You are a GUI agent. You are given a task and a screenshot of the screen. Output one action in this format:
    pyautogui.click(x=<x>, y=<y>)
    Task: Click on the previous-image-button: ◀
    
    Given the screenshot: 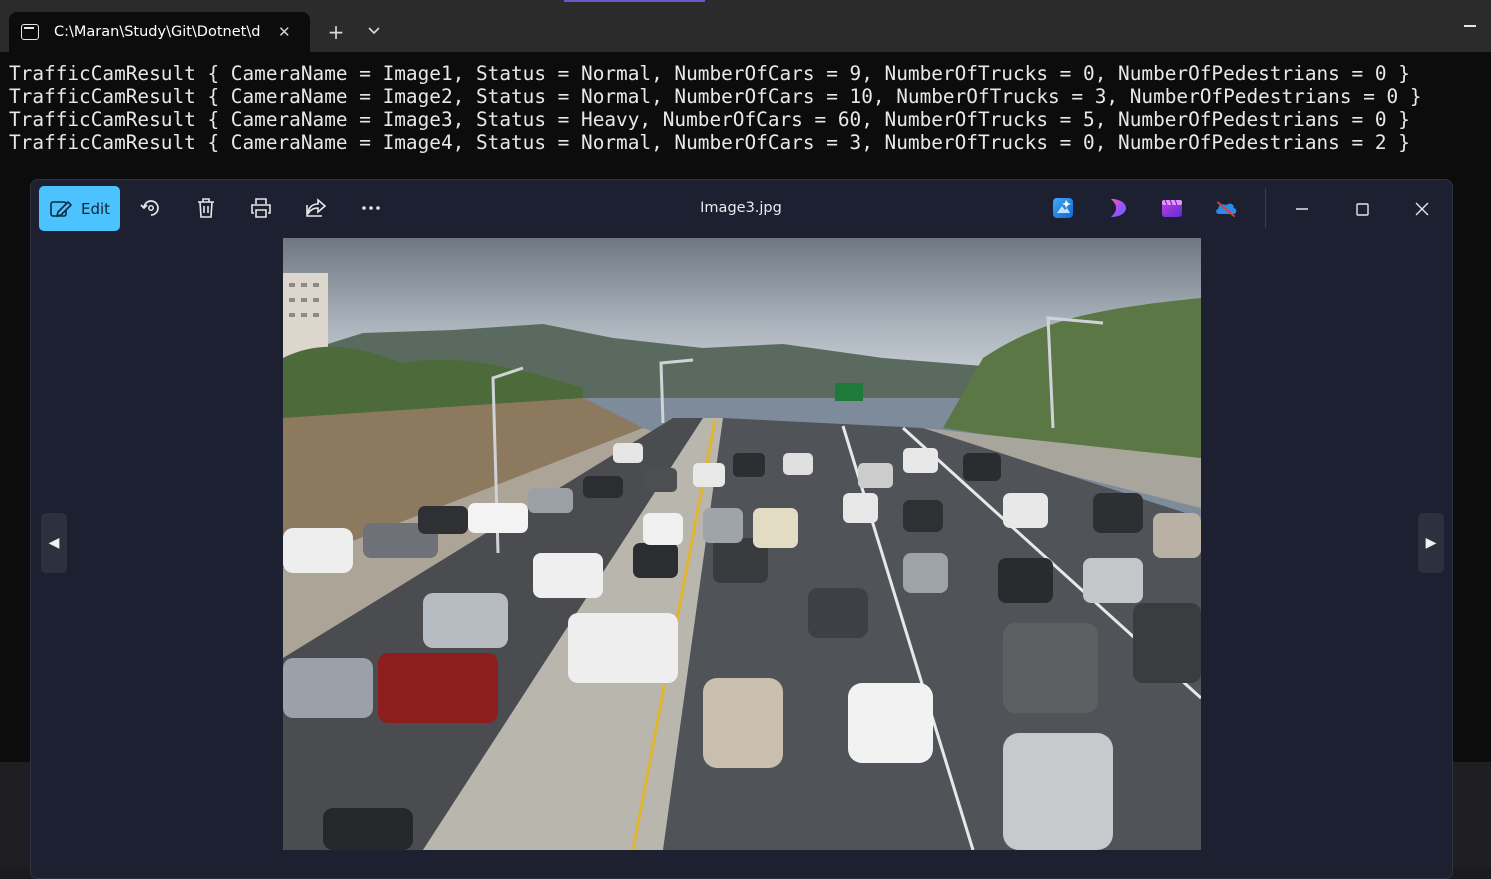 What is the action you would take?
    pyautogui.click(x=54, y=543)
    